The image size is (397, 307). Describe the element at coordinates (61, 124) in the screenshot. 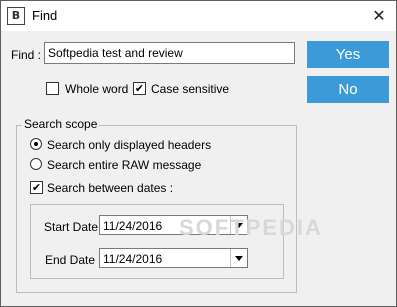

I see `search-scope-title: Search scope` at that location.